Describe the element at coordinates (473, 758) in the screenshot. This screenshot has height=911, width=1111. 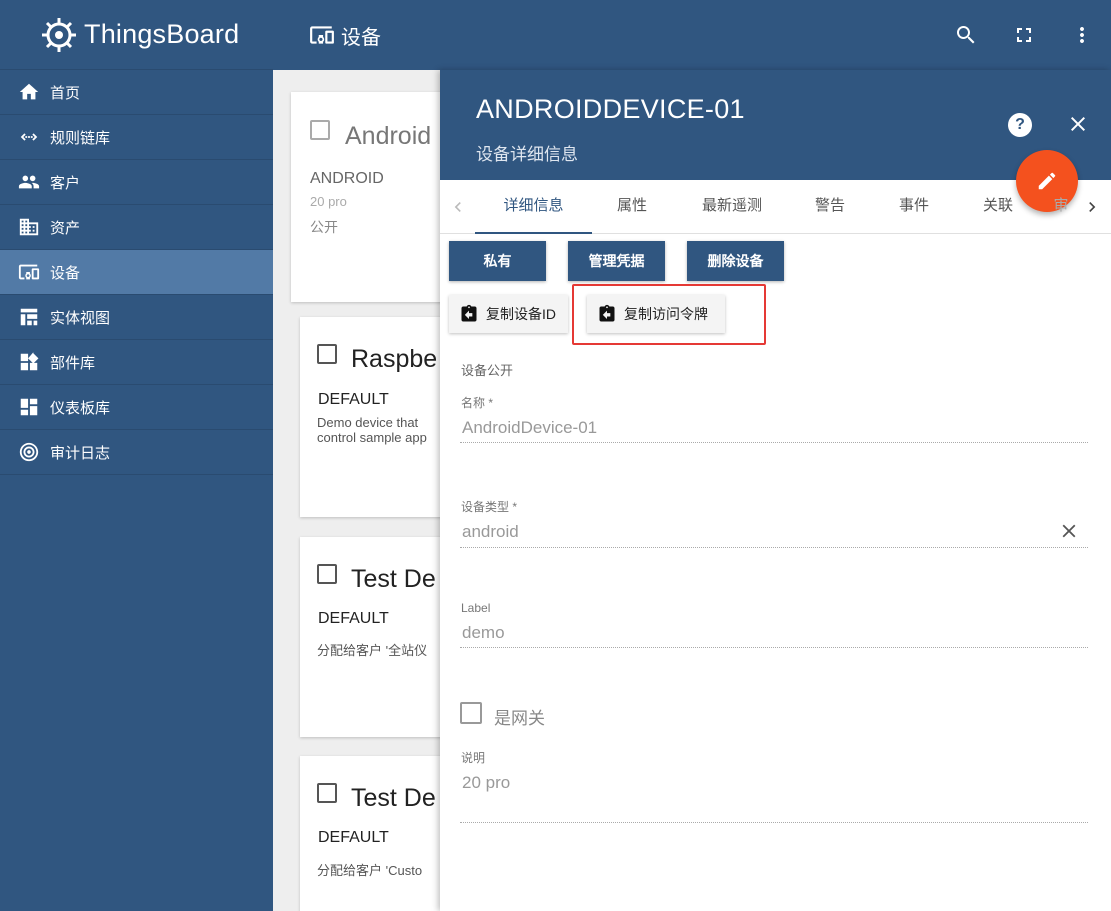
I see `description-field-label: 说明` at that location.